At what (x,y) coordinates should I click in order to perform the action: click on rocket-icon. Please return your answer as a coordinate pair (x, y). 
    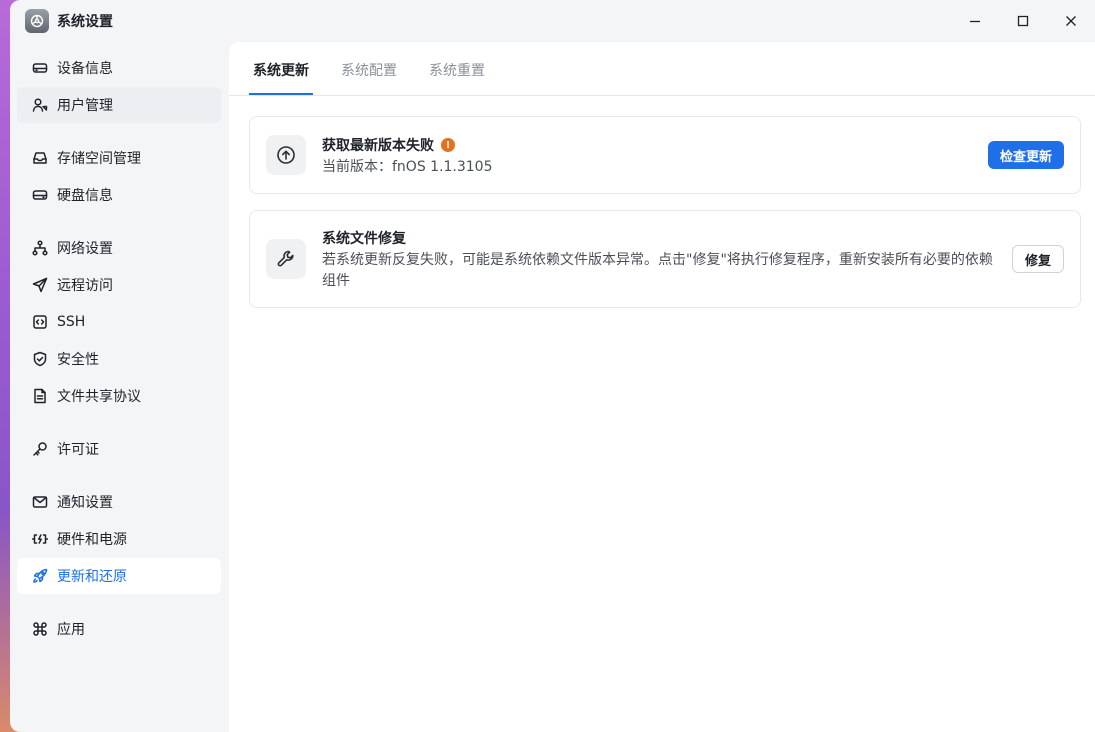
    Looking at the image, I should click on (40, 576).